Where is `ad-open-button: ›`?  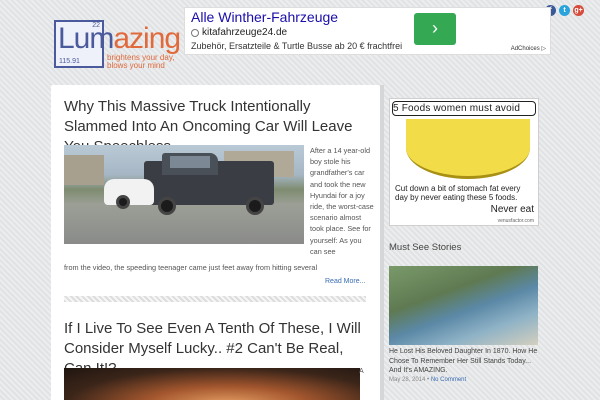 ad-open-button: › is located at coordinates (435, 29).